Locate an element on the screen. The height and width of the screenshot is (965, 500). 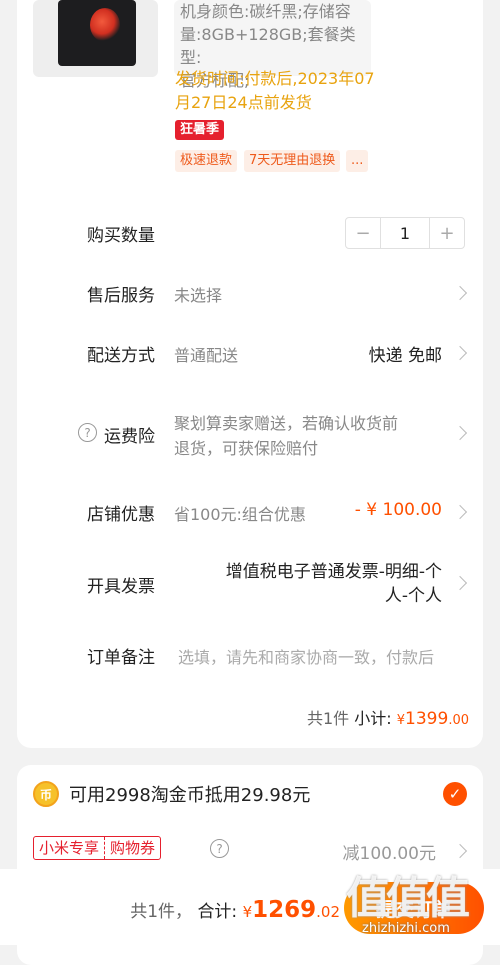
delivery-method: 快递 免邮 is located at coordinates (405, 356).